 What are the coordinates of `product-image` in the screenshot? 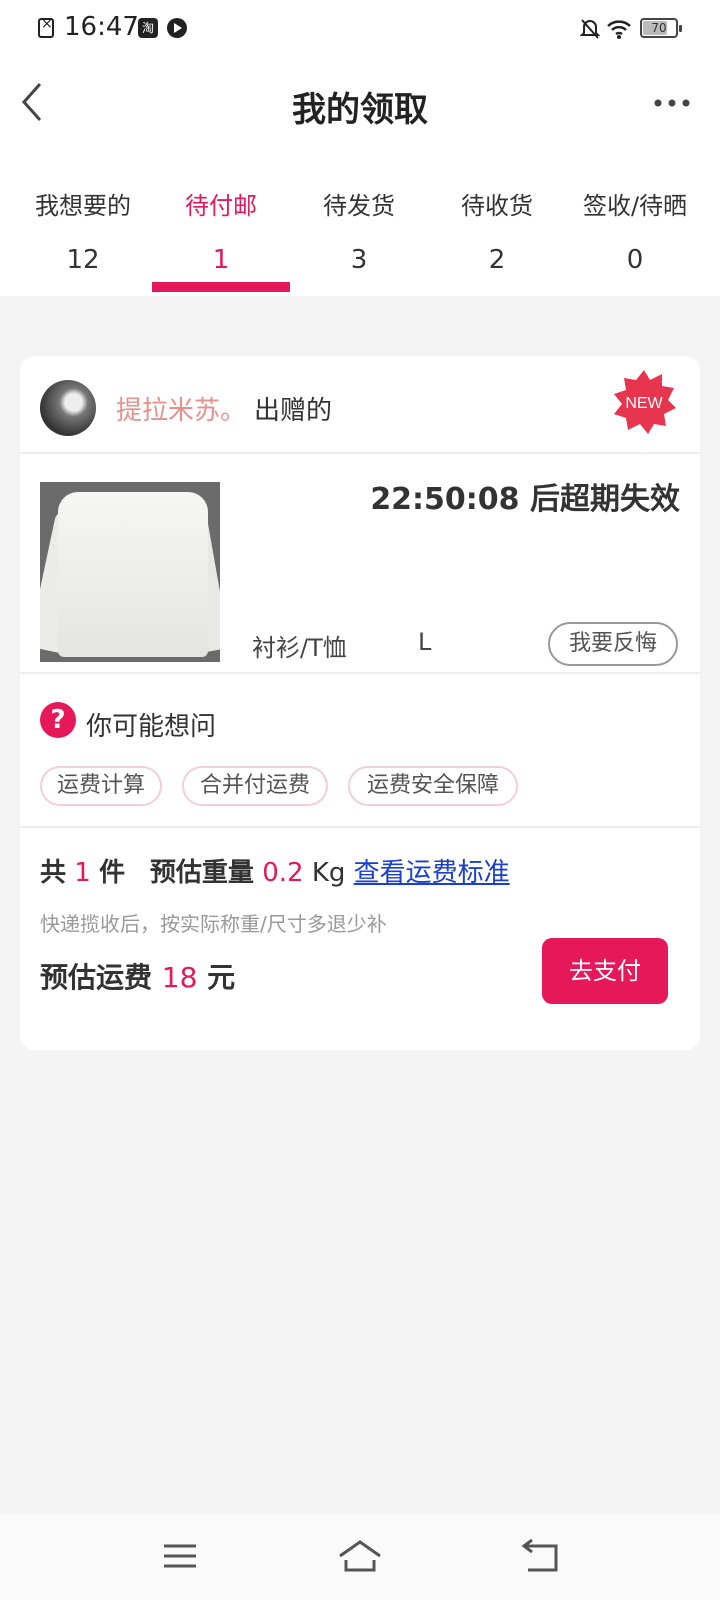 It's located at (130, 572).